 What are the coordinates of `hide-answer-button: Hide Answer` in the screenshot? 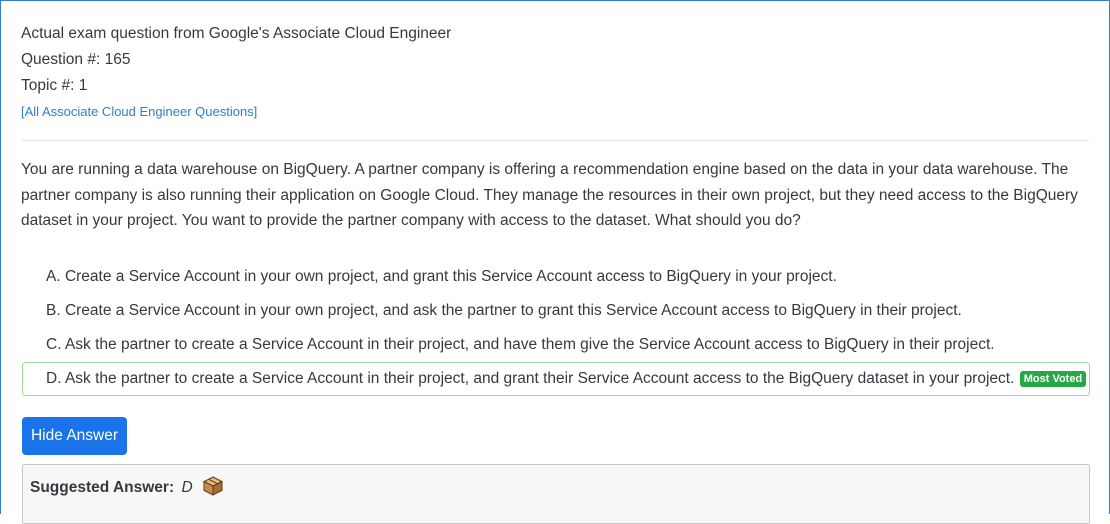 It's located at (74, 436).